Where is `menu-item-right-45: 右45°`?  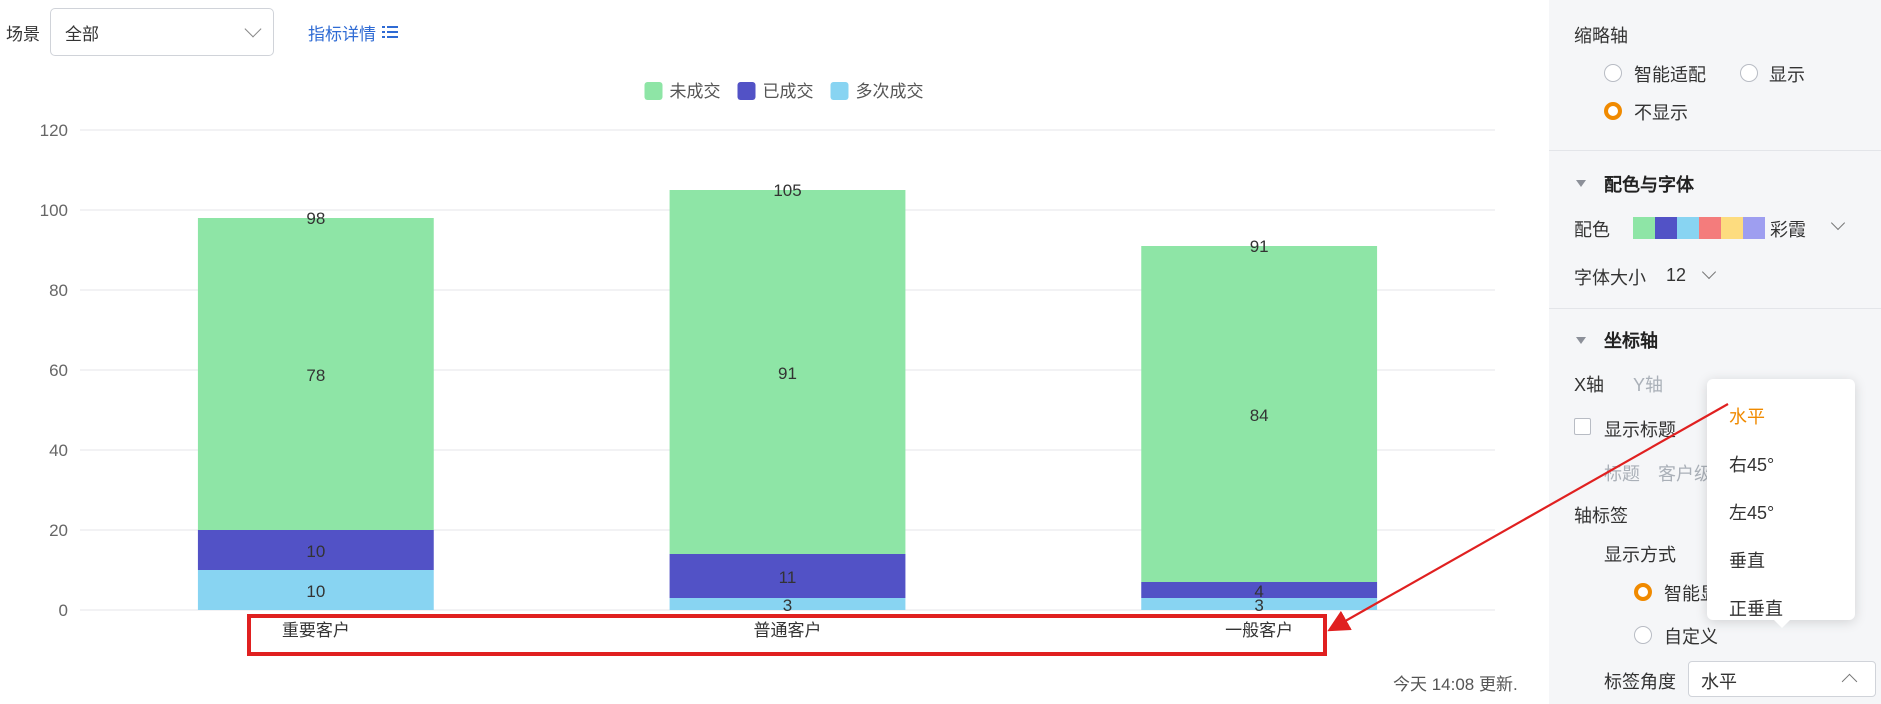
menu-item-right-45: 右45° is located at coordinates (1751, 464).